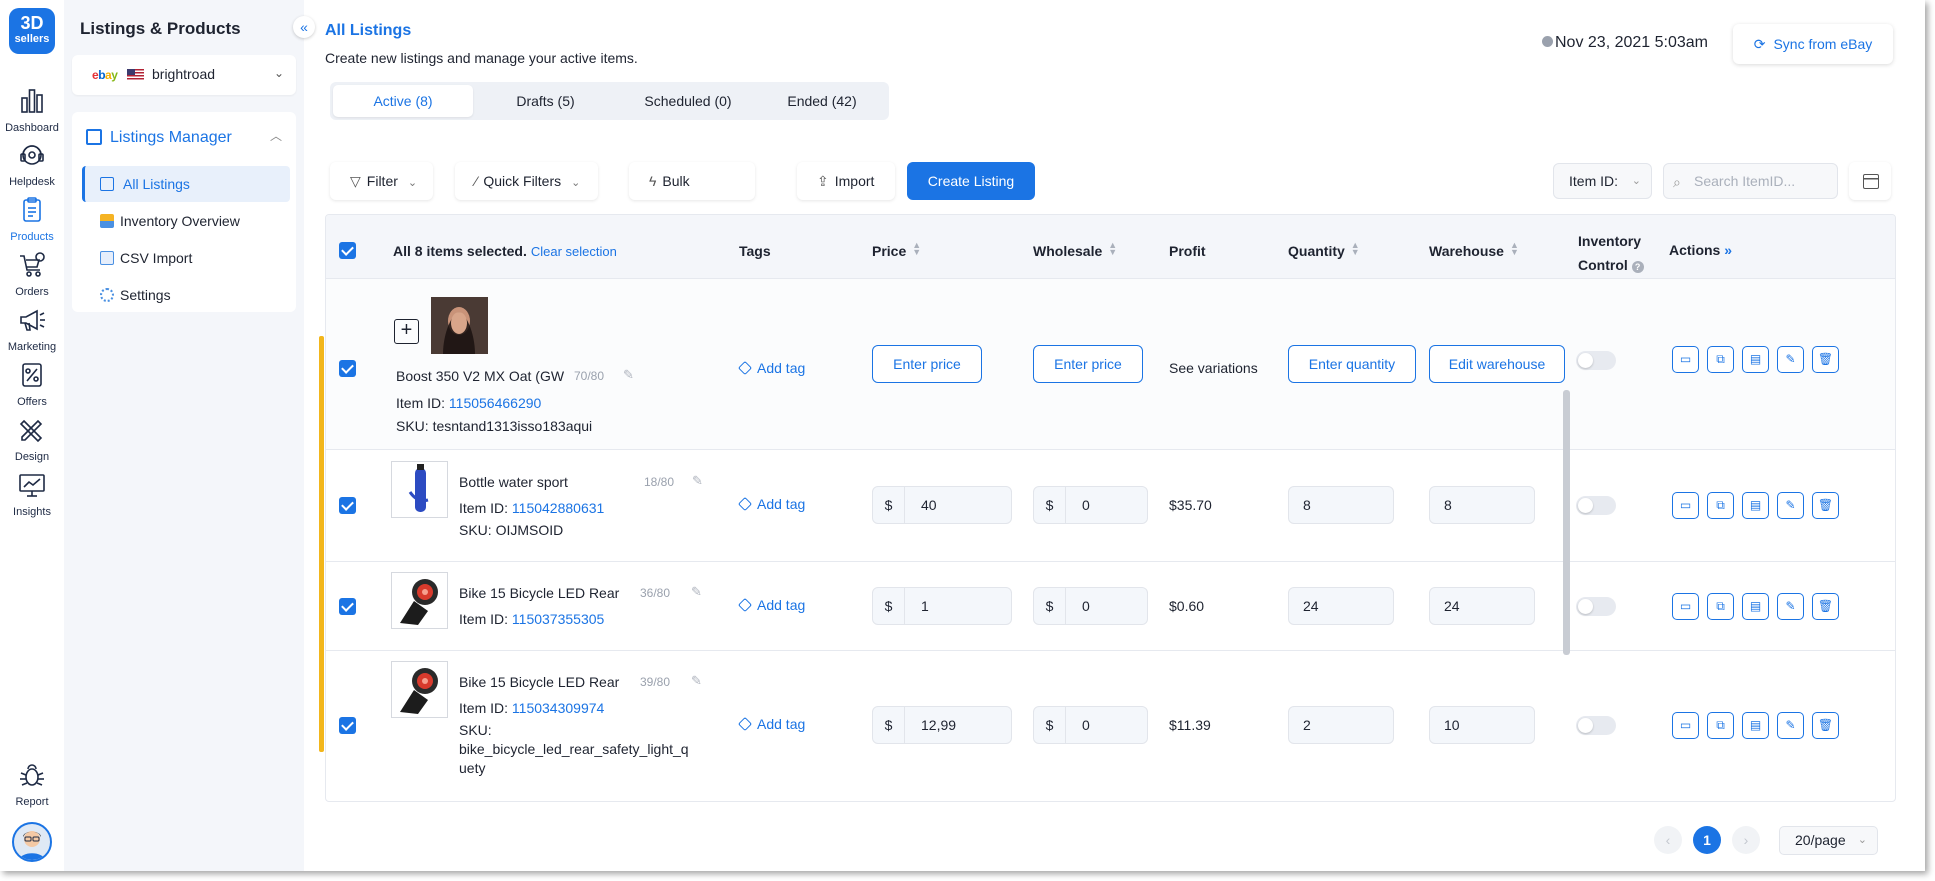 The height and width of the screenshot is (881, 1935). Describe the element at coordinates (558, 708) in the screenshot. I see `item-id-link: 115034309974` at that location.